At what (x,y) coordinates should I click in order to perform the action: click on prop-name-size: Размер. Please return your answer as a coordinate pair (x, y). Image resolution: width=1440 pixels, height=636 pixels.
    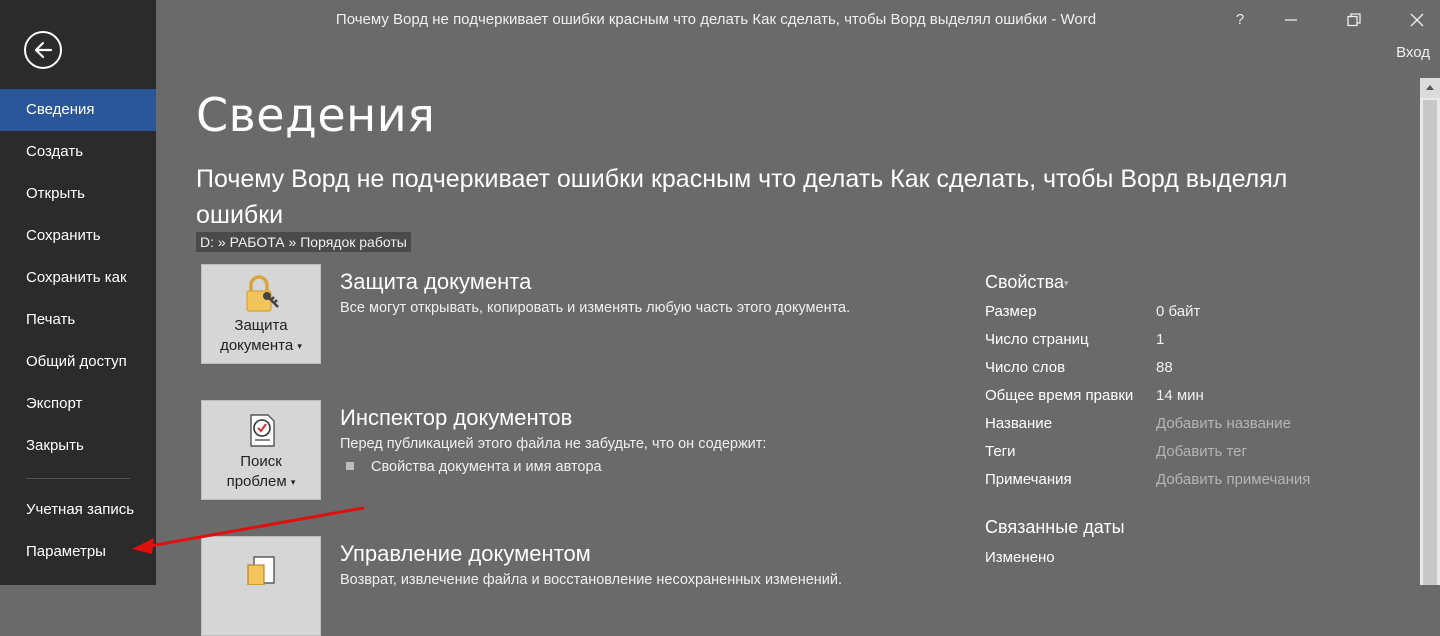
    Looking at the image, I should click on (1011, 311).